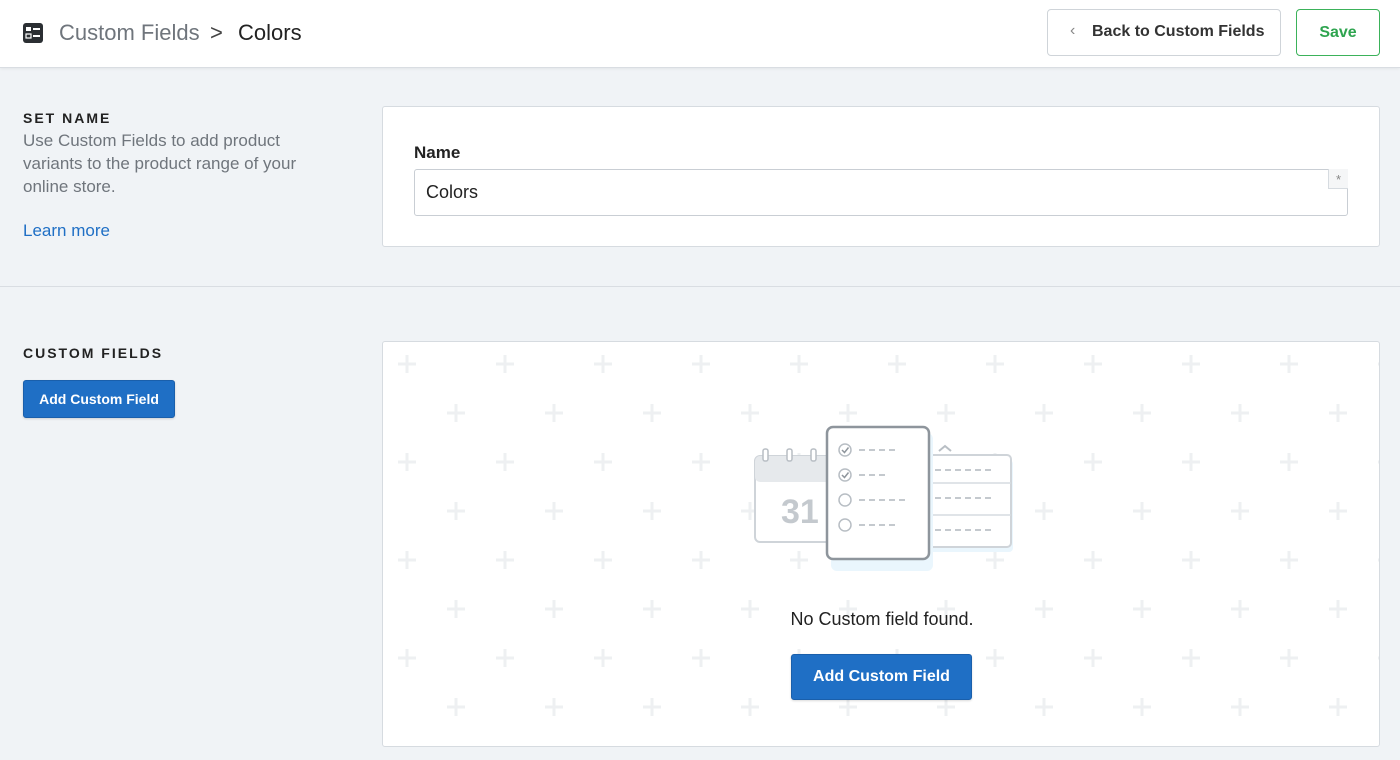  What do you see at coordinates (93, 353) in the screenshot?
I see `custom-fields-heading: CUSTOM FIELDS` at bounding box center [93, 353].